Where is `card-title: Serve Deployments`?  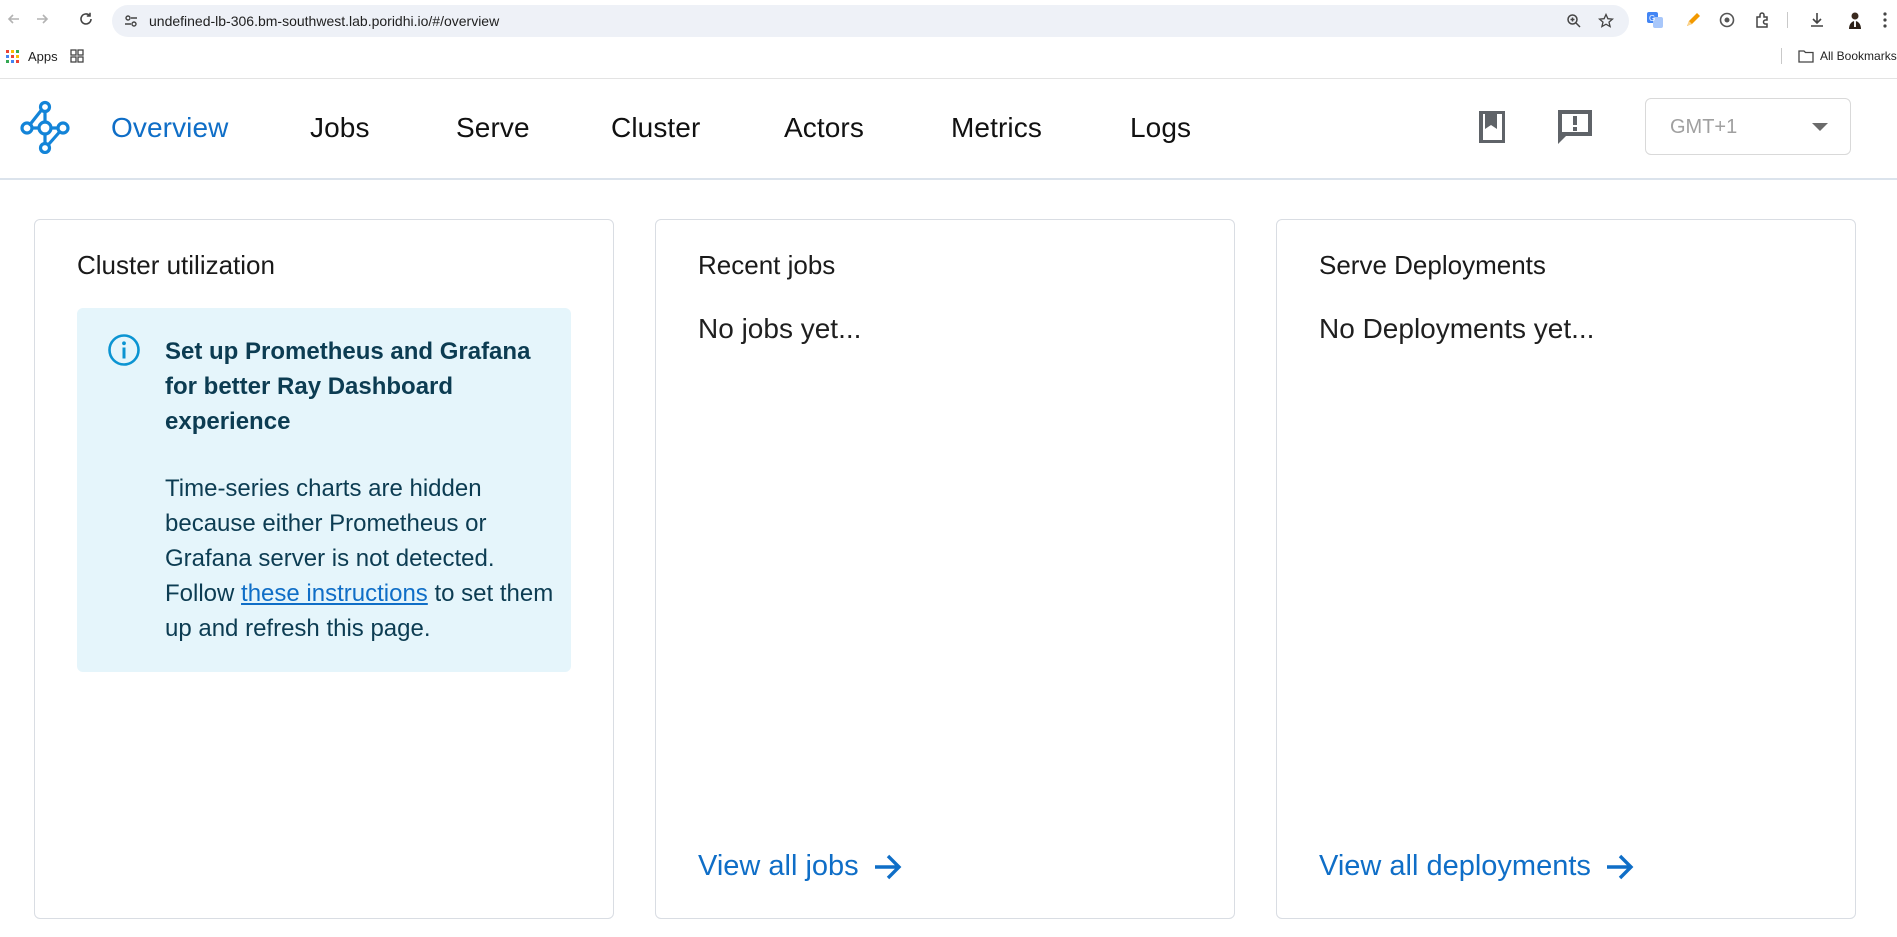
card-title: Serve Deployments is located at coordinates (1432, 265).